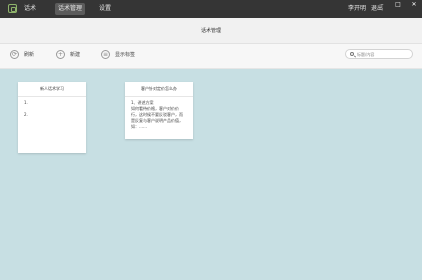  What do you see at coordinates (12, 8) in the screenshot?
I see `app-logo-icon` at bounding box center [12, 8].